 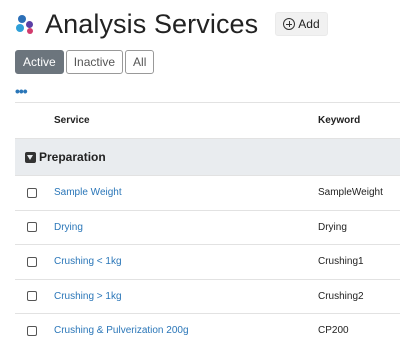 What do you see at coordinates (121, 330) in the screenshot?
I see `service-link: Crushing & Pulverization 200g` at bounding box center [121, 330].